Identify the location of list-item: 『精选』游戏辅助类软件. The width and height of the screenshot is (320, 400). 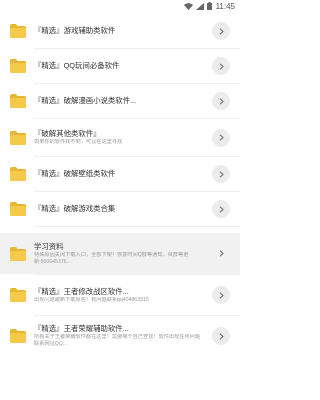
(120, 31).